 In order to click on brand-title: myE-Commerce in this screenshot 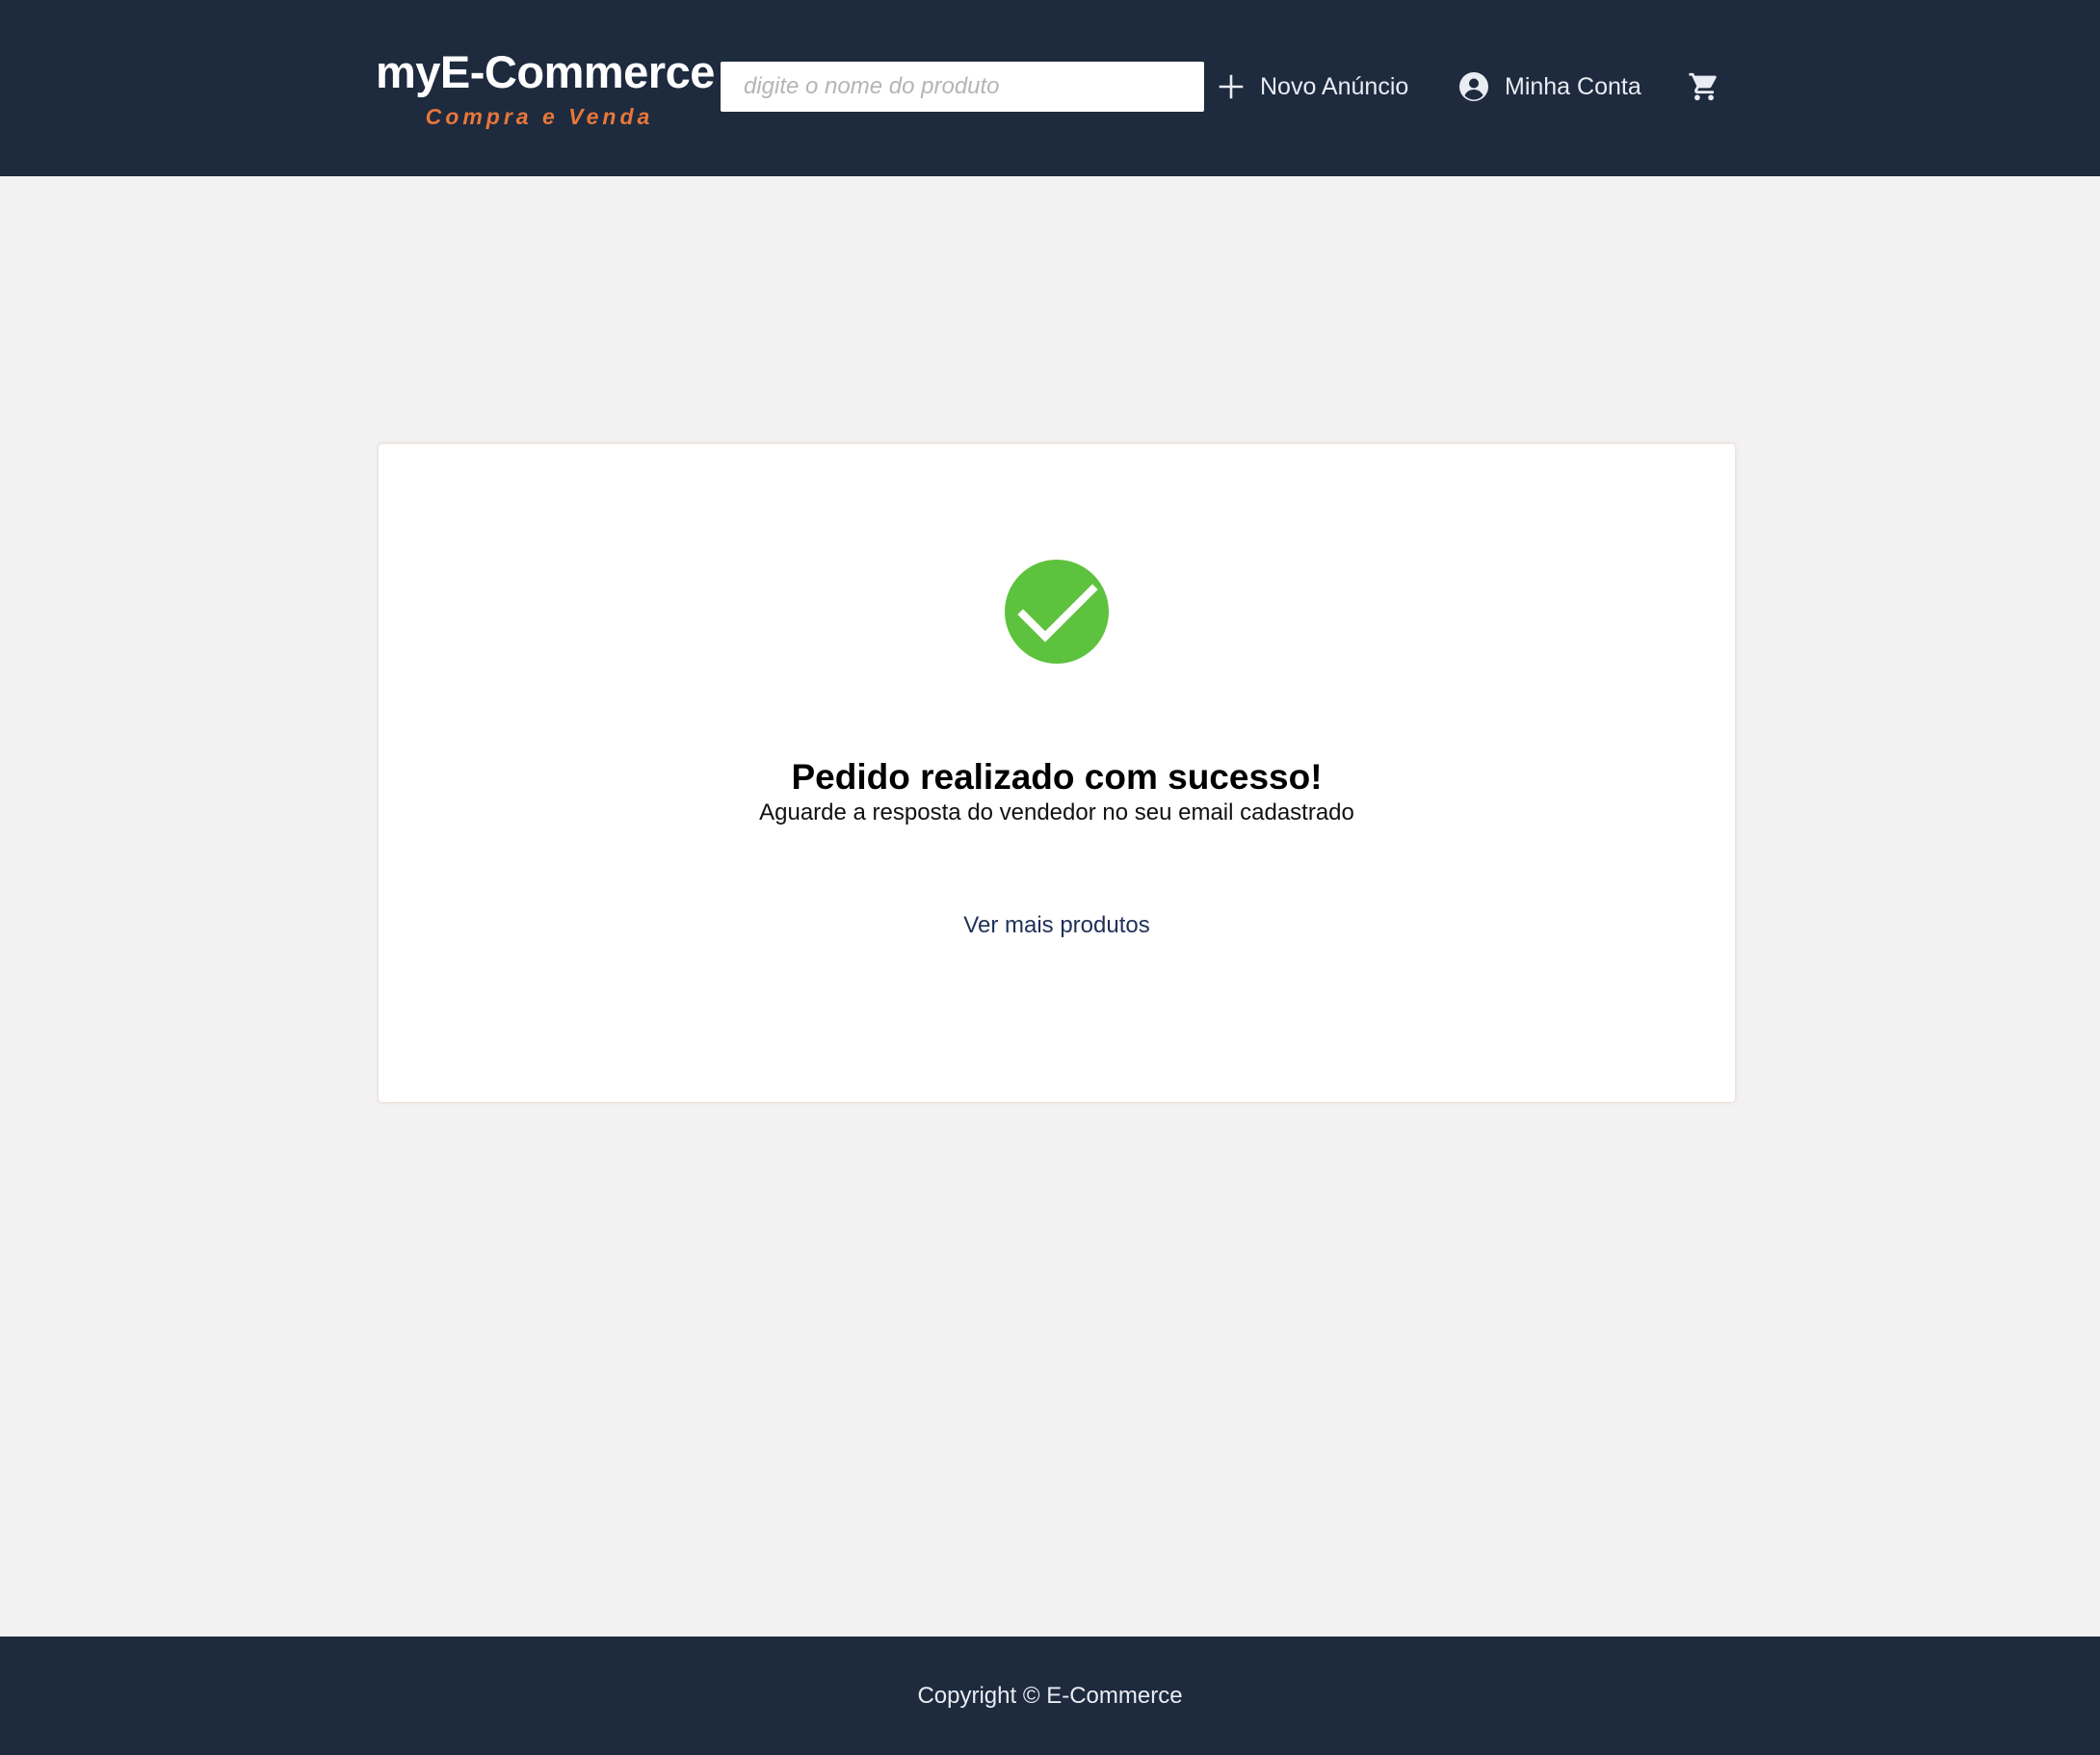, I will do `click(545, 71)`.